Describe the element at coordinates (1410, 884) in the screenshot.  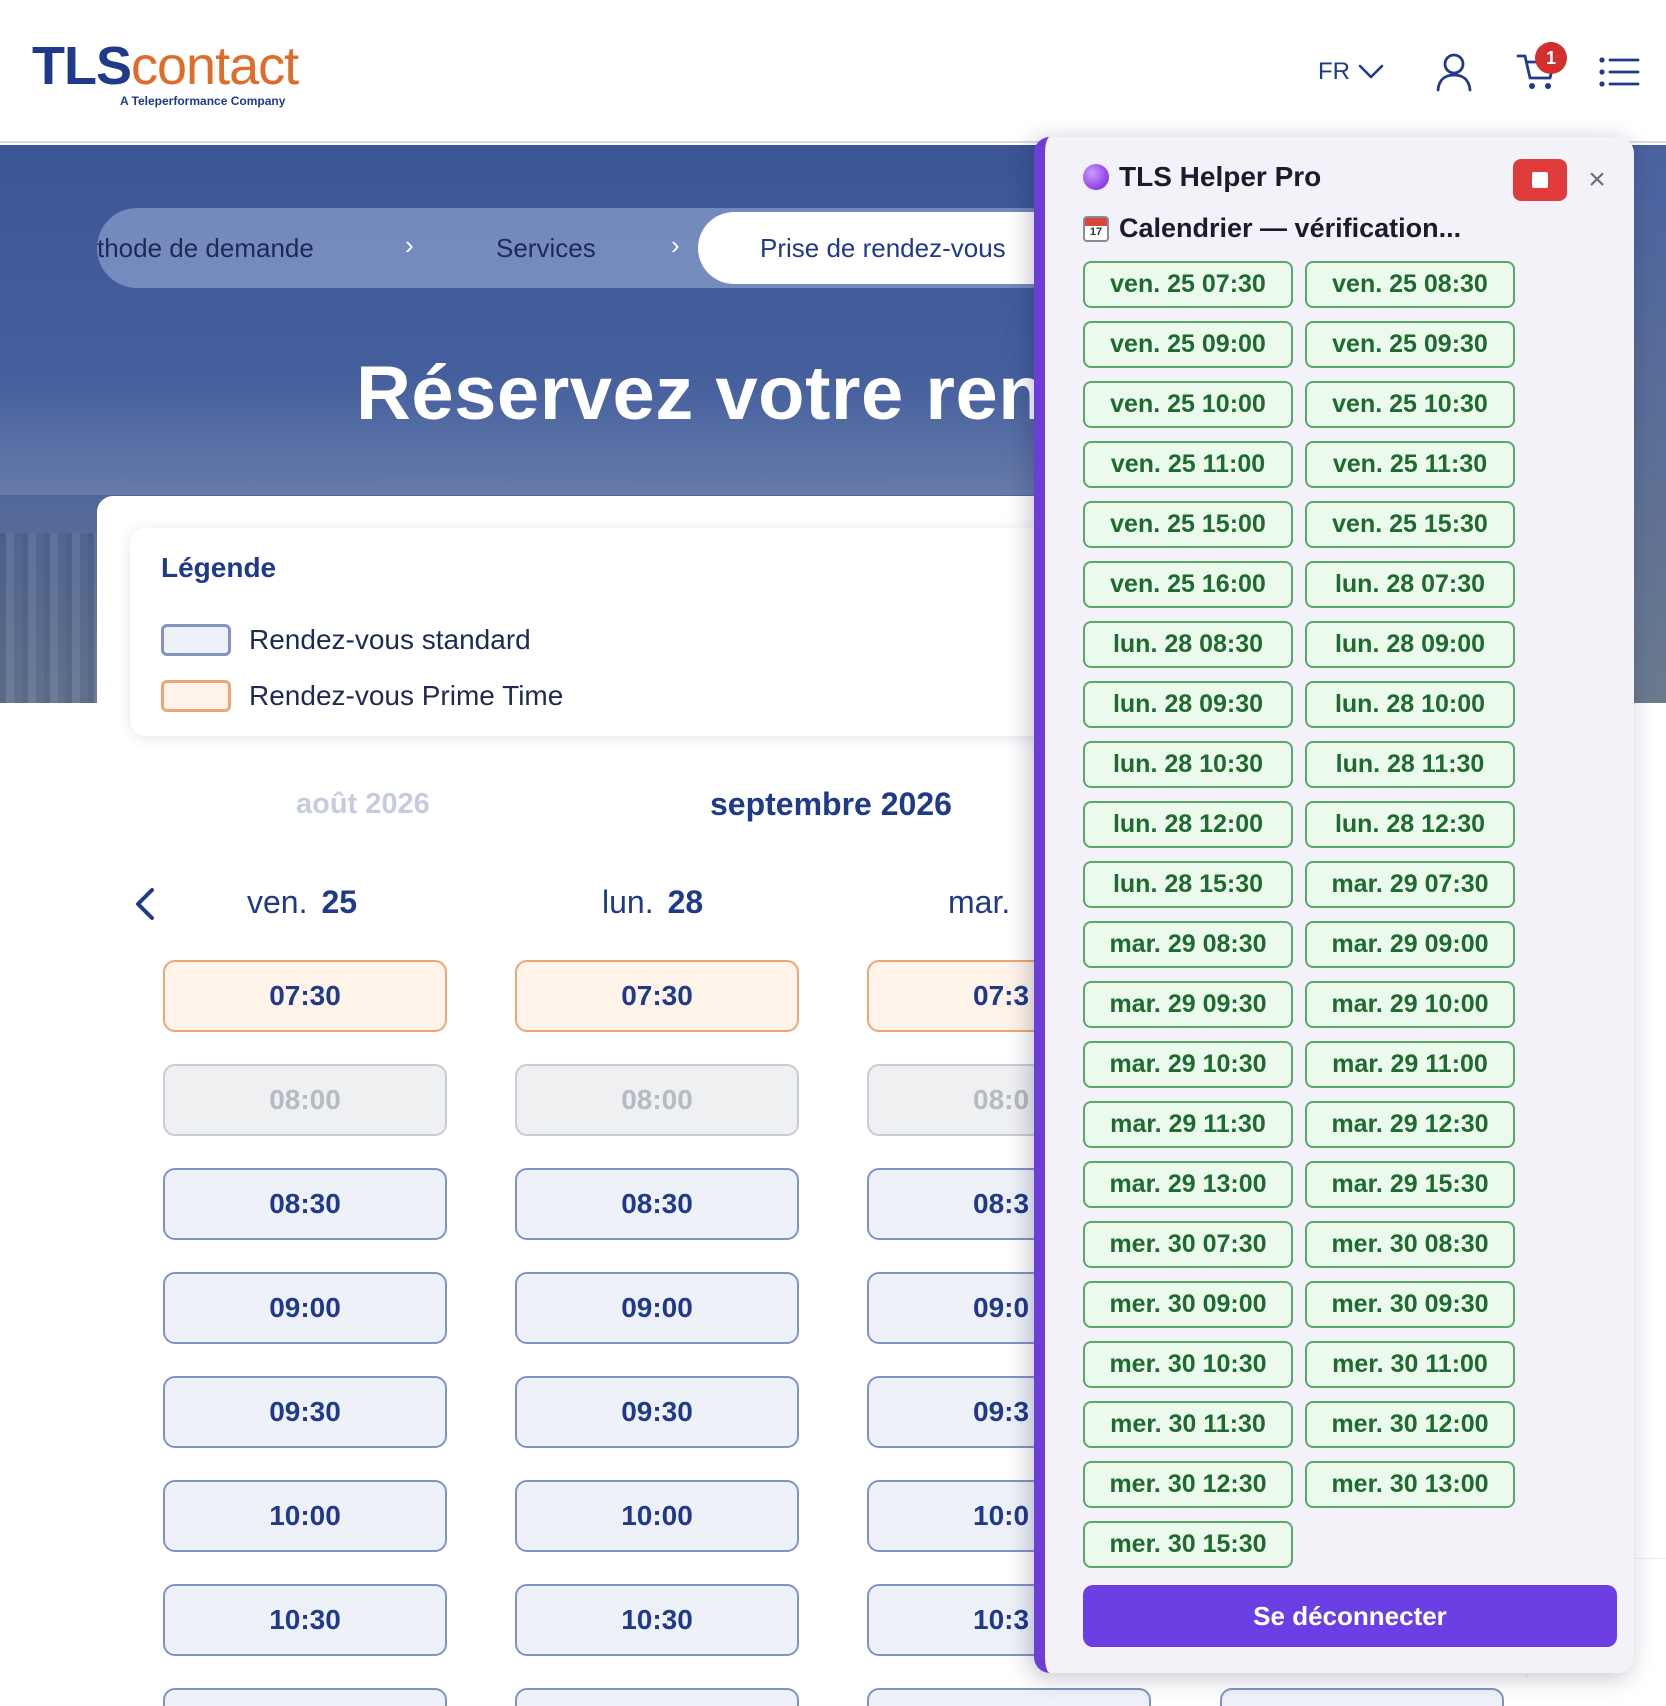
I see `available-slot-chip: mar. 29 07:30` at that location.